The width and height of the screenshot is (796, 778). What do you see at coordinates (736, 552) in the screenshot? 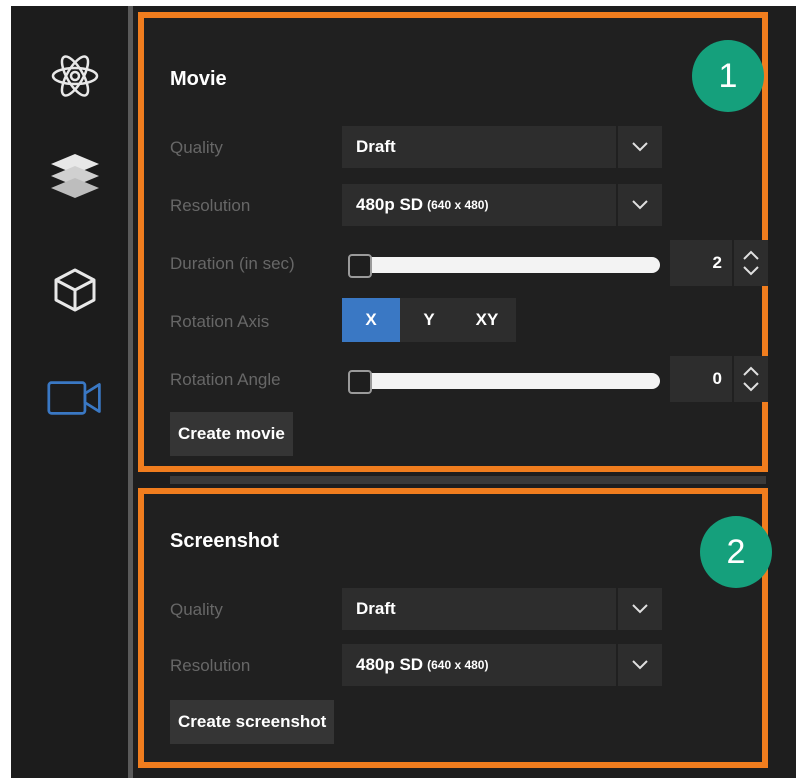
I see `step-badge-2: 2` at bounding box center [736, 552].